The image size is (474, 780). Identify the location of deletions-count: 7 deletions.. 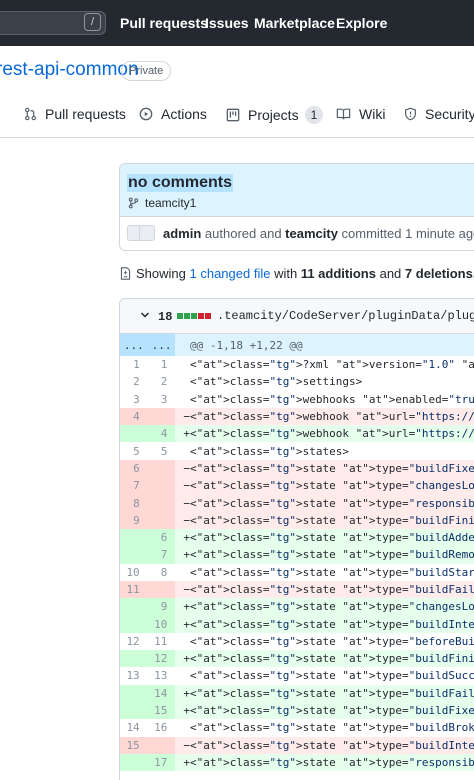
(439, 273).